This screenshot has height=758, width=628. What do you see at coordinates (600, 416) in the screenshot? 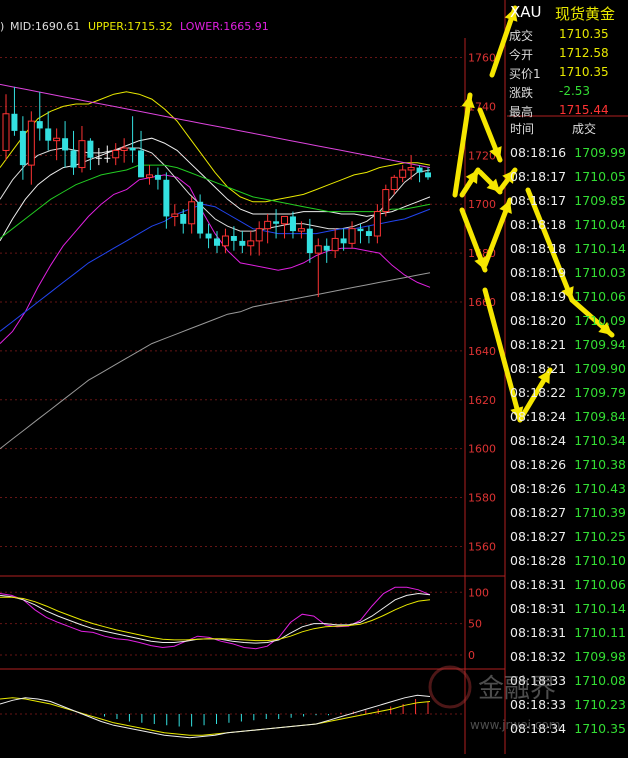
I see `trade-price: 1709.84` at bounding box center [600, 416].